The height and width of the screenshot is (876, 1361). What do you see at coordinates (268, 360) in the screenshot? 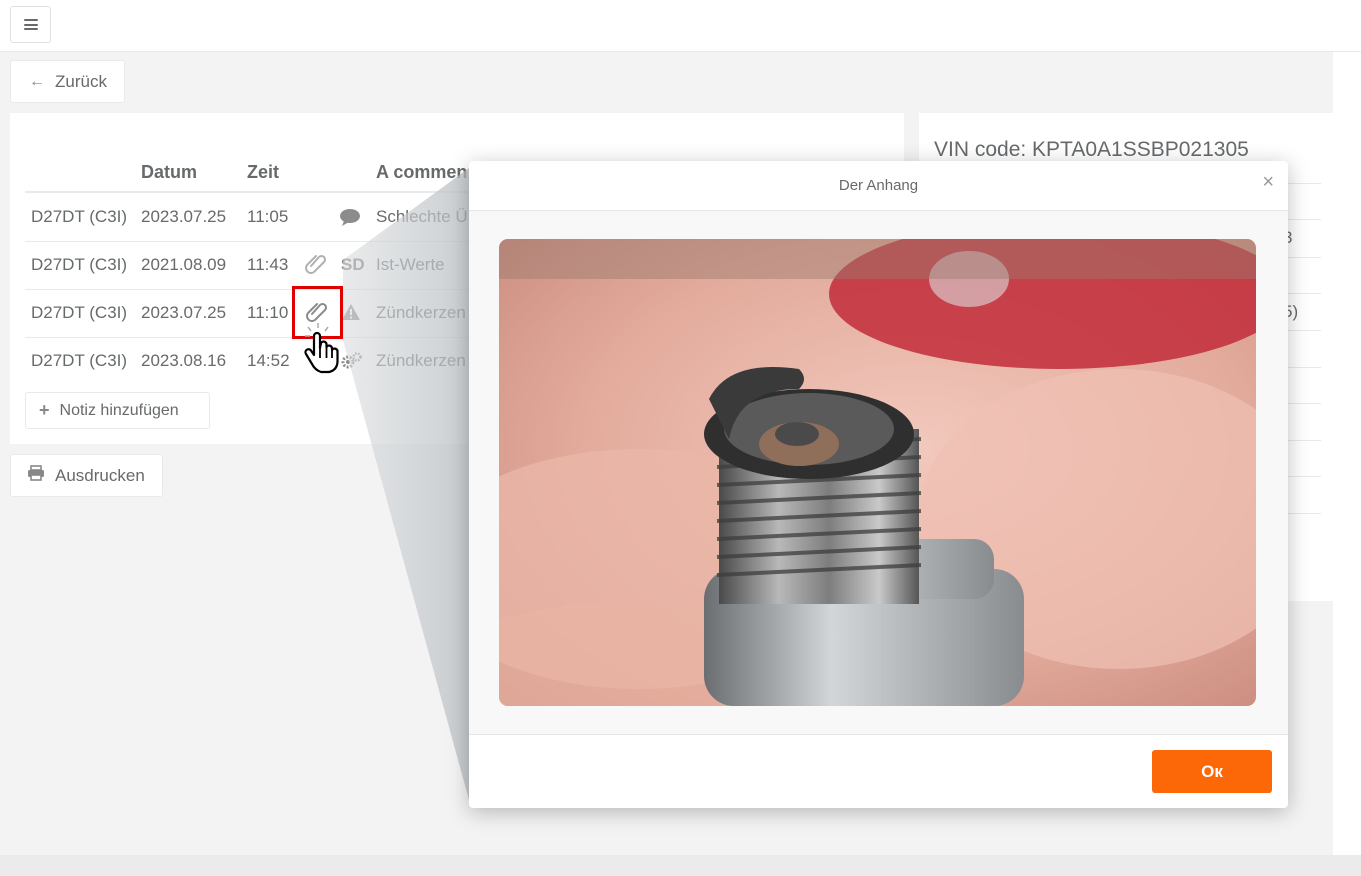
I see `time-cell: 14:52` at bounding box center [268, 360].